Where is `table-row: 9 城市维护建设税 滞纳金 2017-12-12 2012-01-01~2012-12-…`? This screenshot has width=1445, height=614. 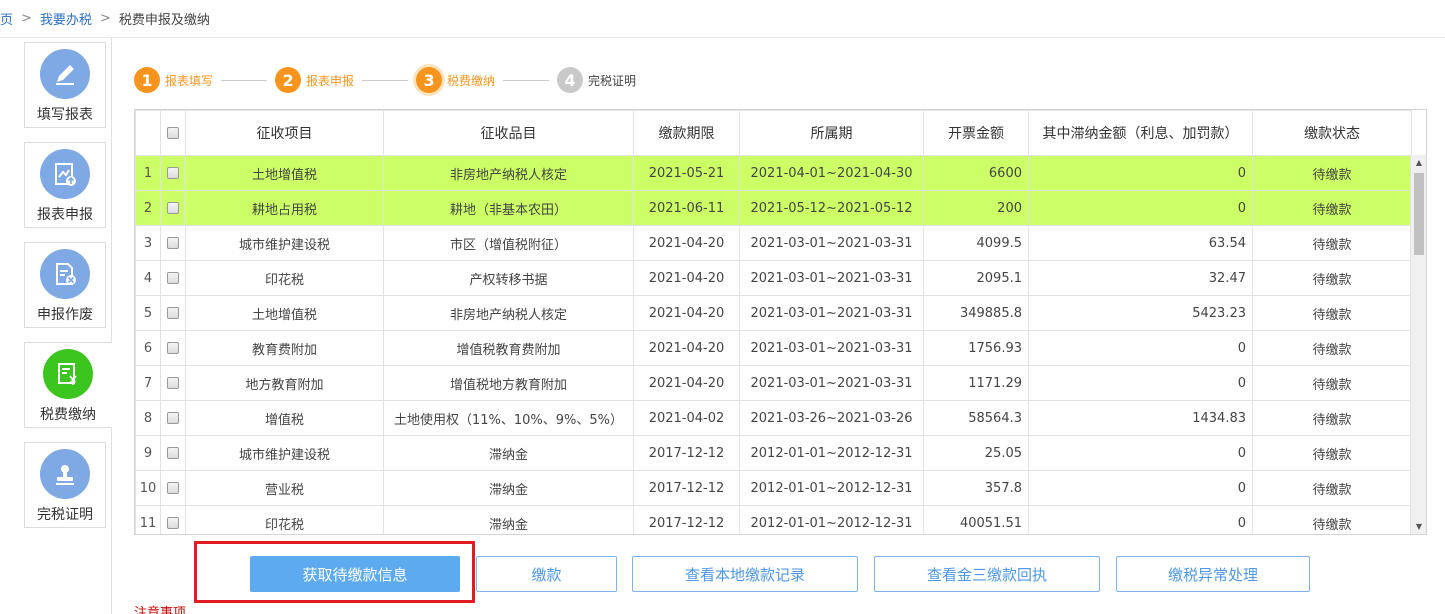 table-row: 9 城市维护建设税 滞纳金 2017-12-12 2012-01-01~2012-12-… is located at coordinates (773, 453).